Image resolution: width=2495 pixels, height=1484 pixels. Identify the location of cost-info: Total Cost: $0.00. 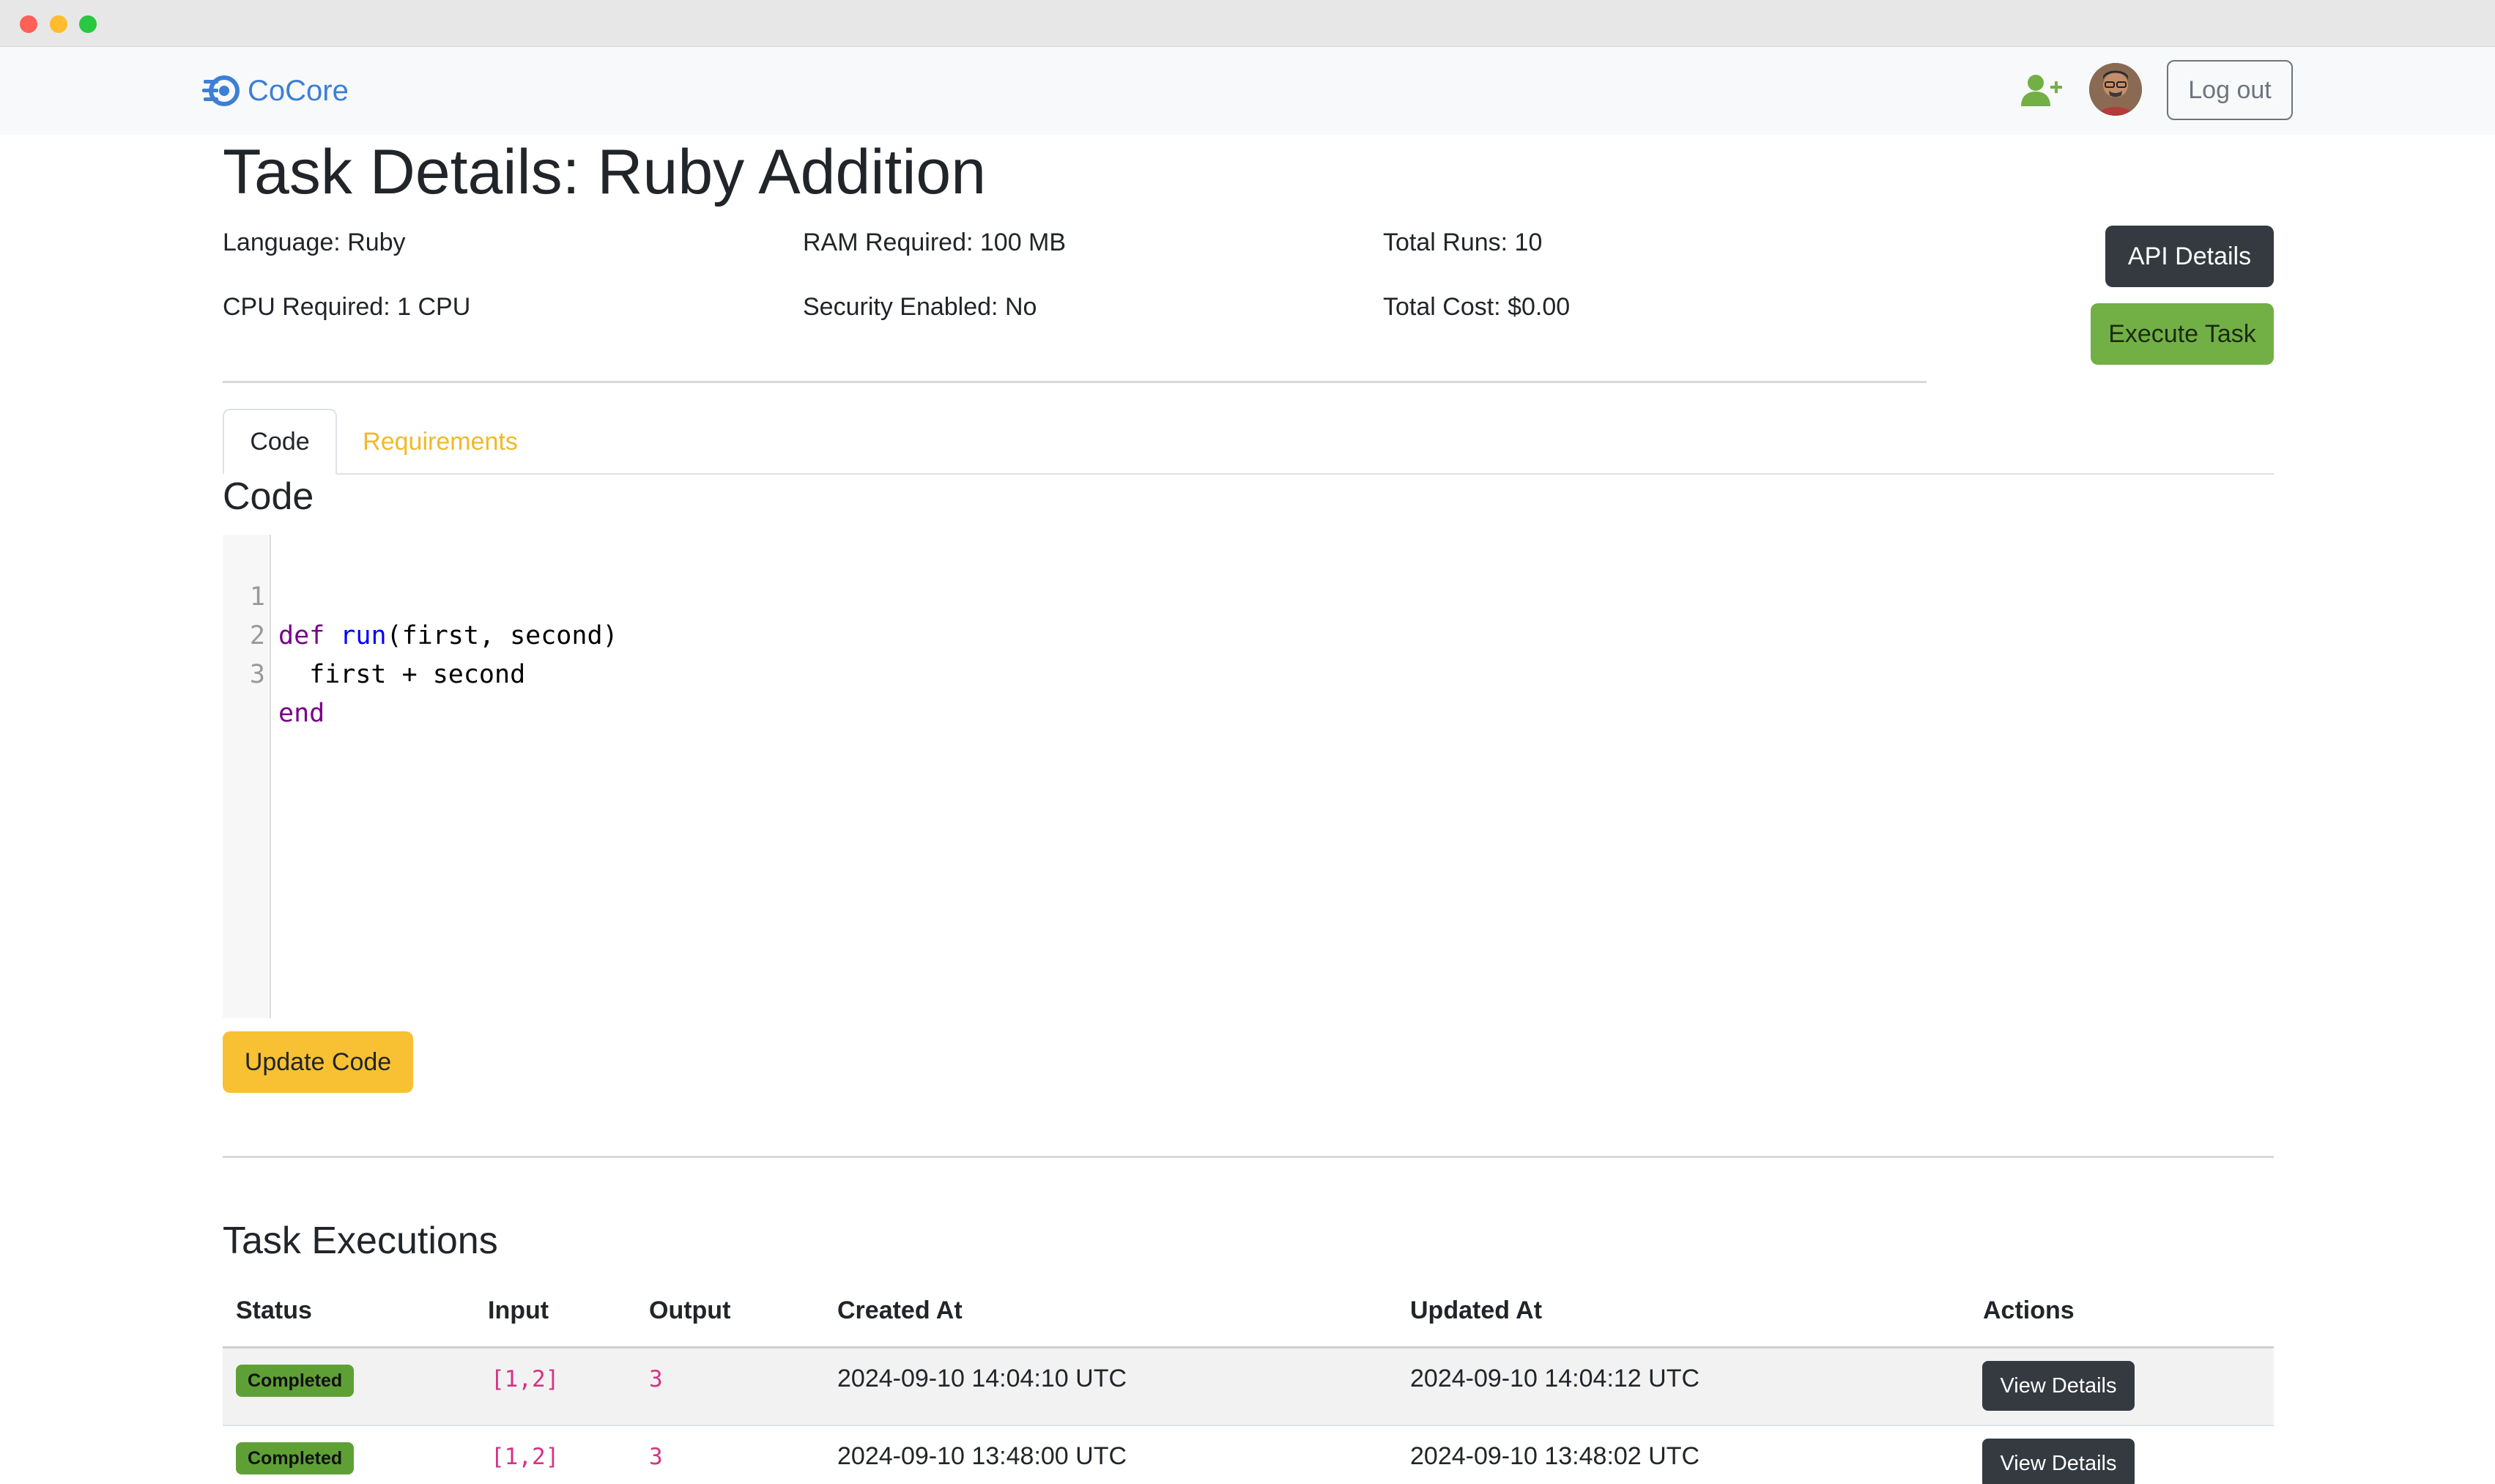
(1476, 307).